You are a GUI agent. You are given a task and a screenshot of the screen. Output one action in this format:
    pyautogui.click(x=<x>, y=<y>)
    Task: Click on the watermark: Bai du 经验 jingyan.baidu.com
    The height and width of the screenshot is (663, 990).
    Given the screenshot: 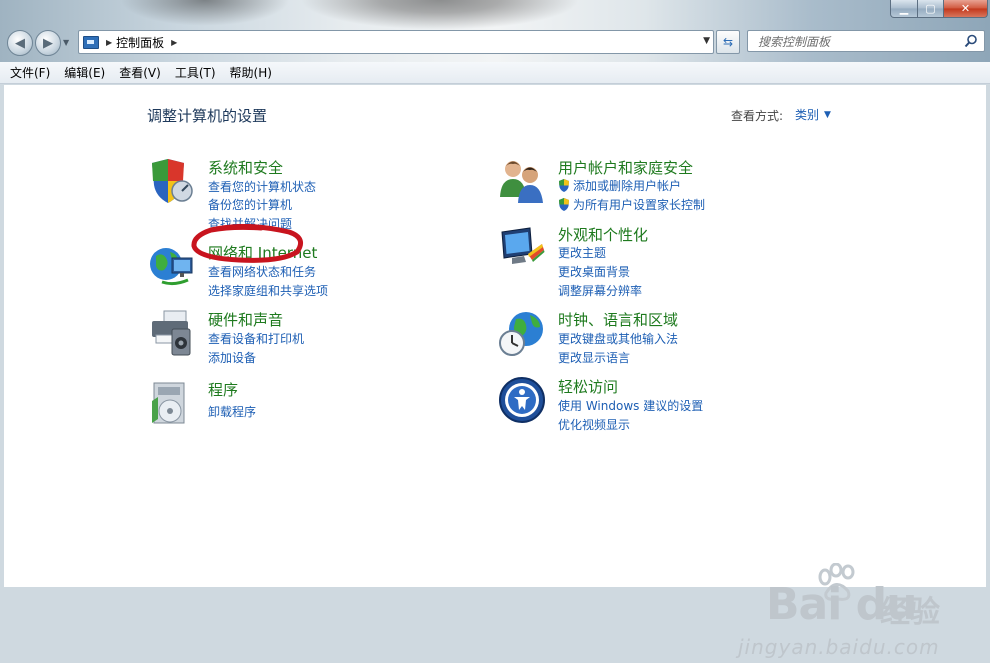 What is the action you would take?
    pyautogui.click(x=852, y=613)
    